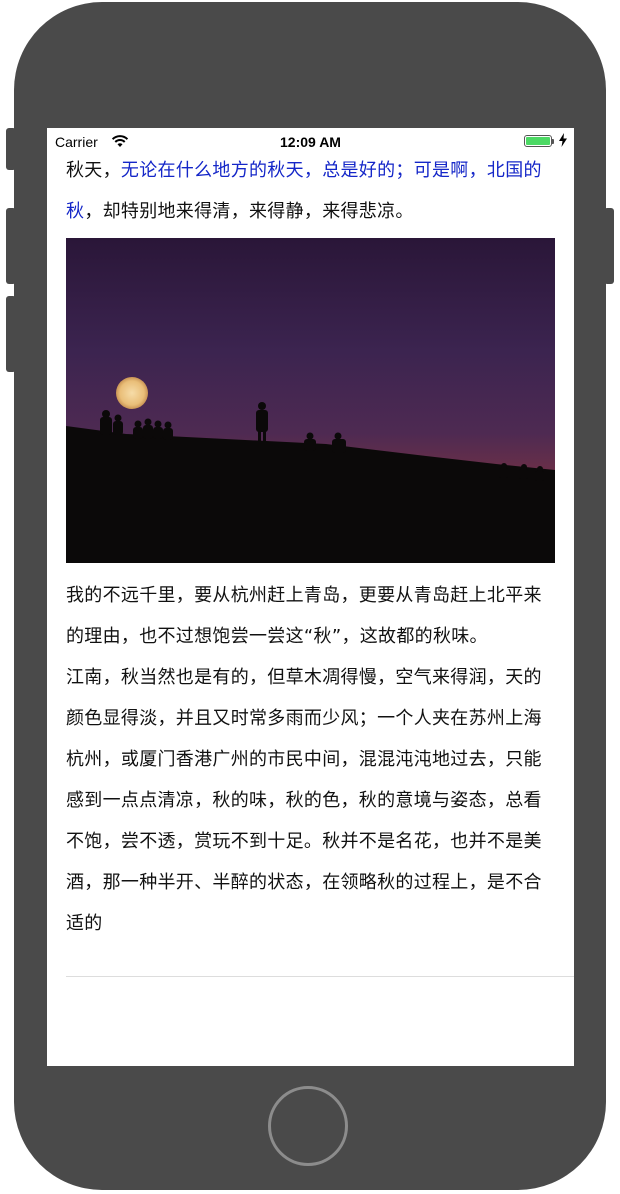  I want to click on battery-icon, so click(538, 141).